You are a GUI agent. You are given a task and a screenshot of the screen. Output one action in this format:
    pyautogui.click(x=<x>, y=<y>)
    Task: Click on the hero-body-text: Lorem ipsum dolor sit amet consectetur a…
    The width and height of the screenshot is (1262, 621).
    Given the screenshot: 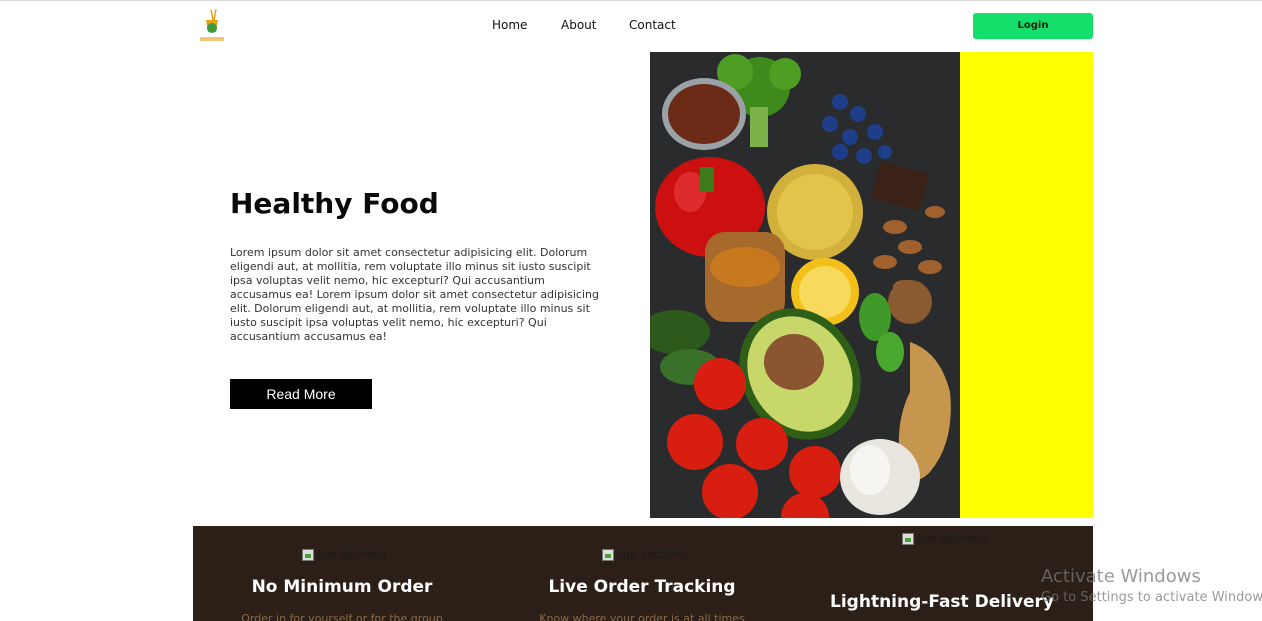 What is the action you would take?
    pyautogui.click(x=414, y=294)
    